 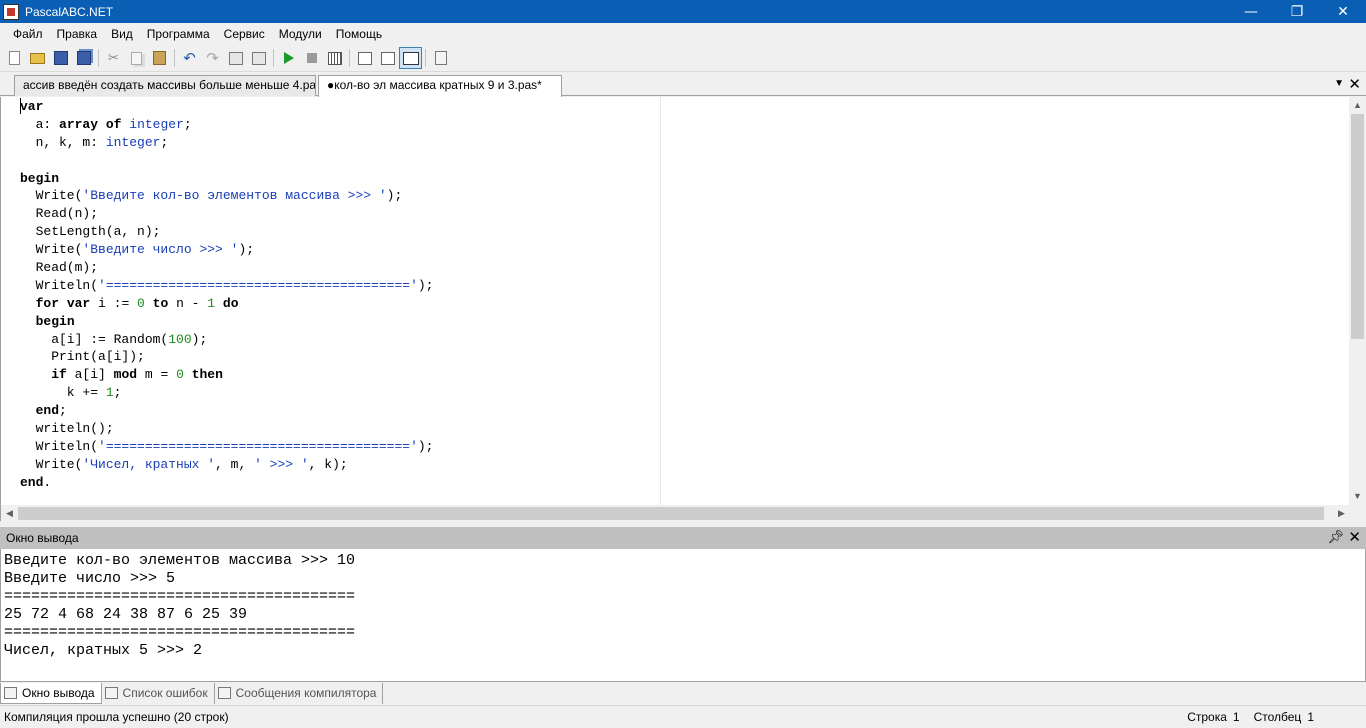 What do you see at coordinates (180, 375) in the screenshot?
I see `code-token: 0` at bounding box center [180, 375].